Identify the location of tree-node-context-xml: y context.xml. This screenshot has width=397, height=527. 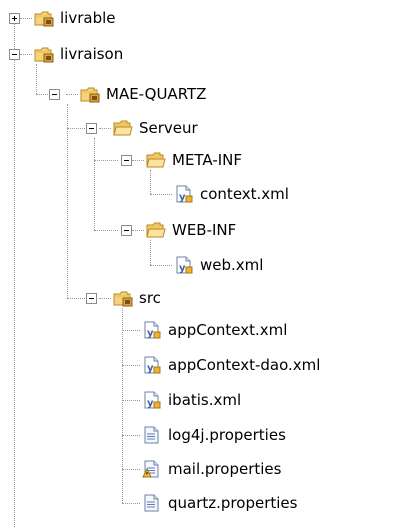
(231, 194).